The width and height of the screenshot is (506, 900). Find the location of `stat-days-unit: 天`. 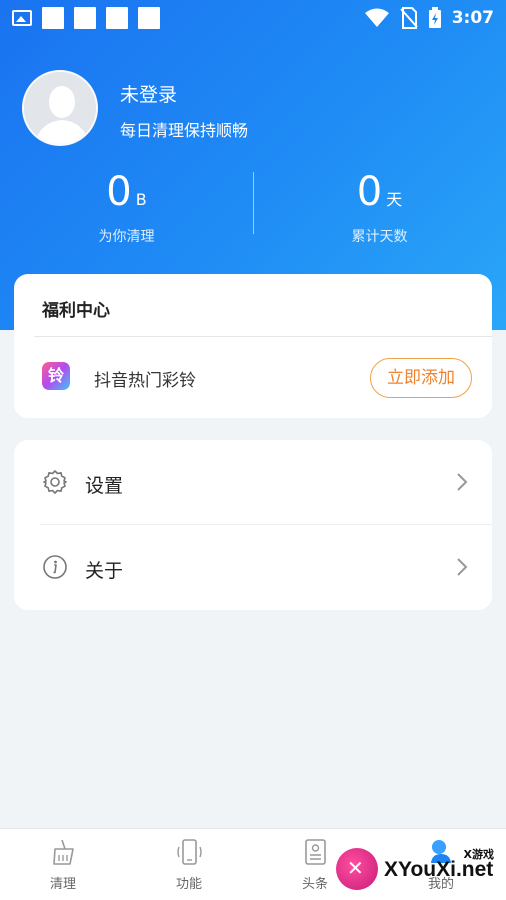

stat-days-unit: 天 is located at coordinates (394, 199).